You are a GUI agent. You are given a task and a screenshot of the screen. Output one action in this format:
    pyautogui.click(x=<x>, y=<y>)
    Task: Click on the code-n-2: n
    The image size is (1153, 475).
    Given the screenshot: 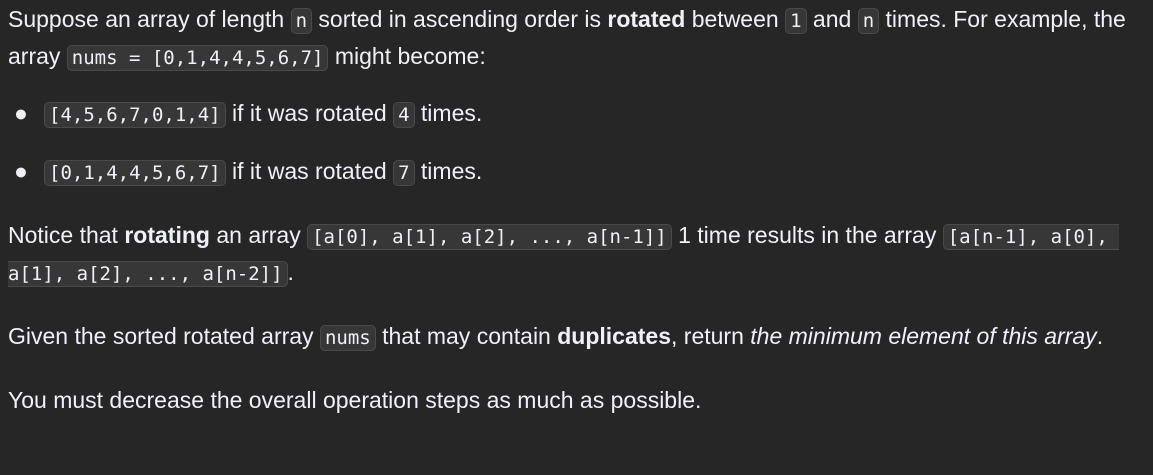 What is the action you would take?
    pyautogui.click(x=868, y=21)
    